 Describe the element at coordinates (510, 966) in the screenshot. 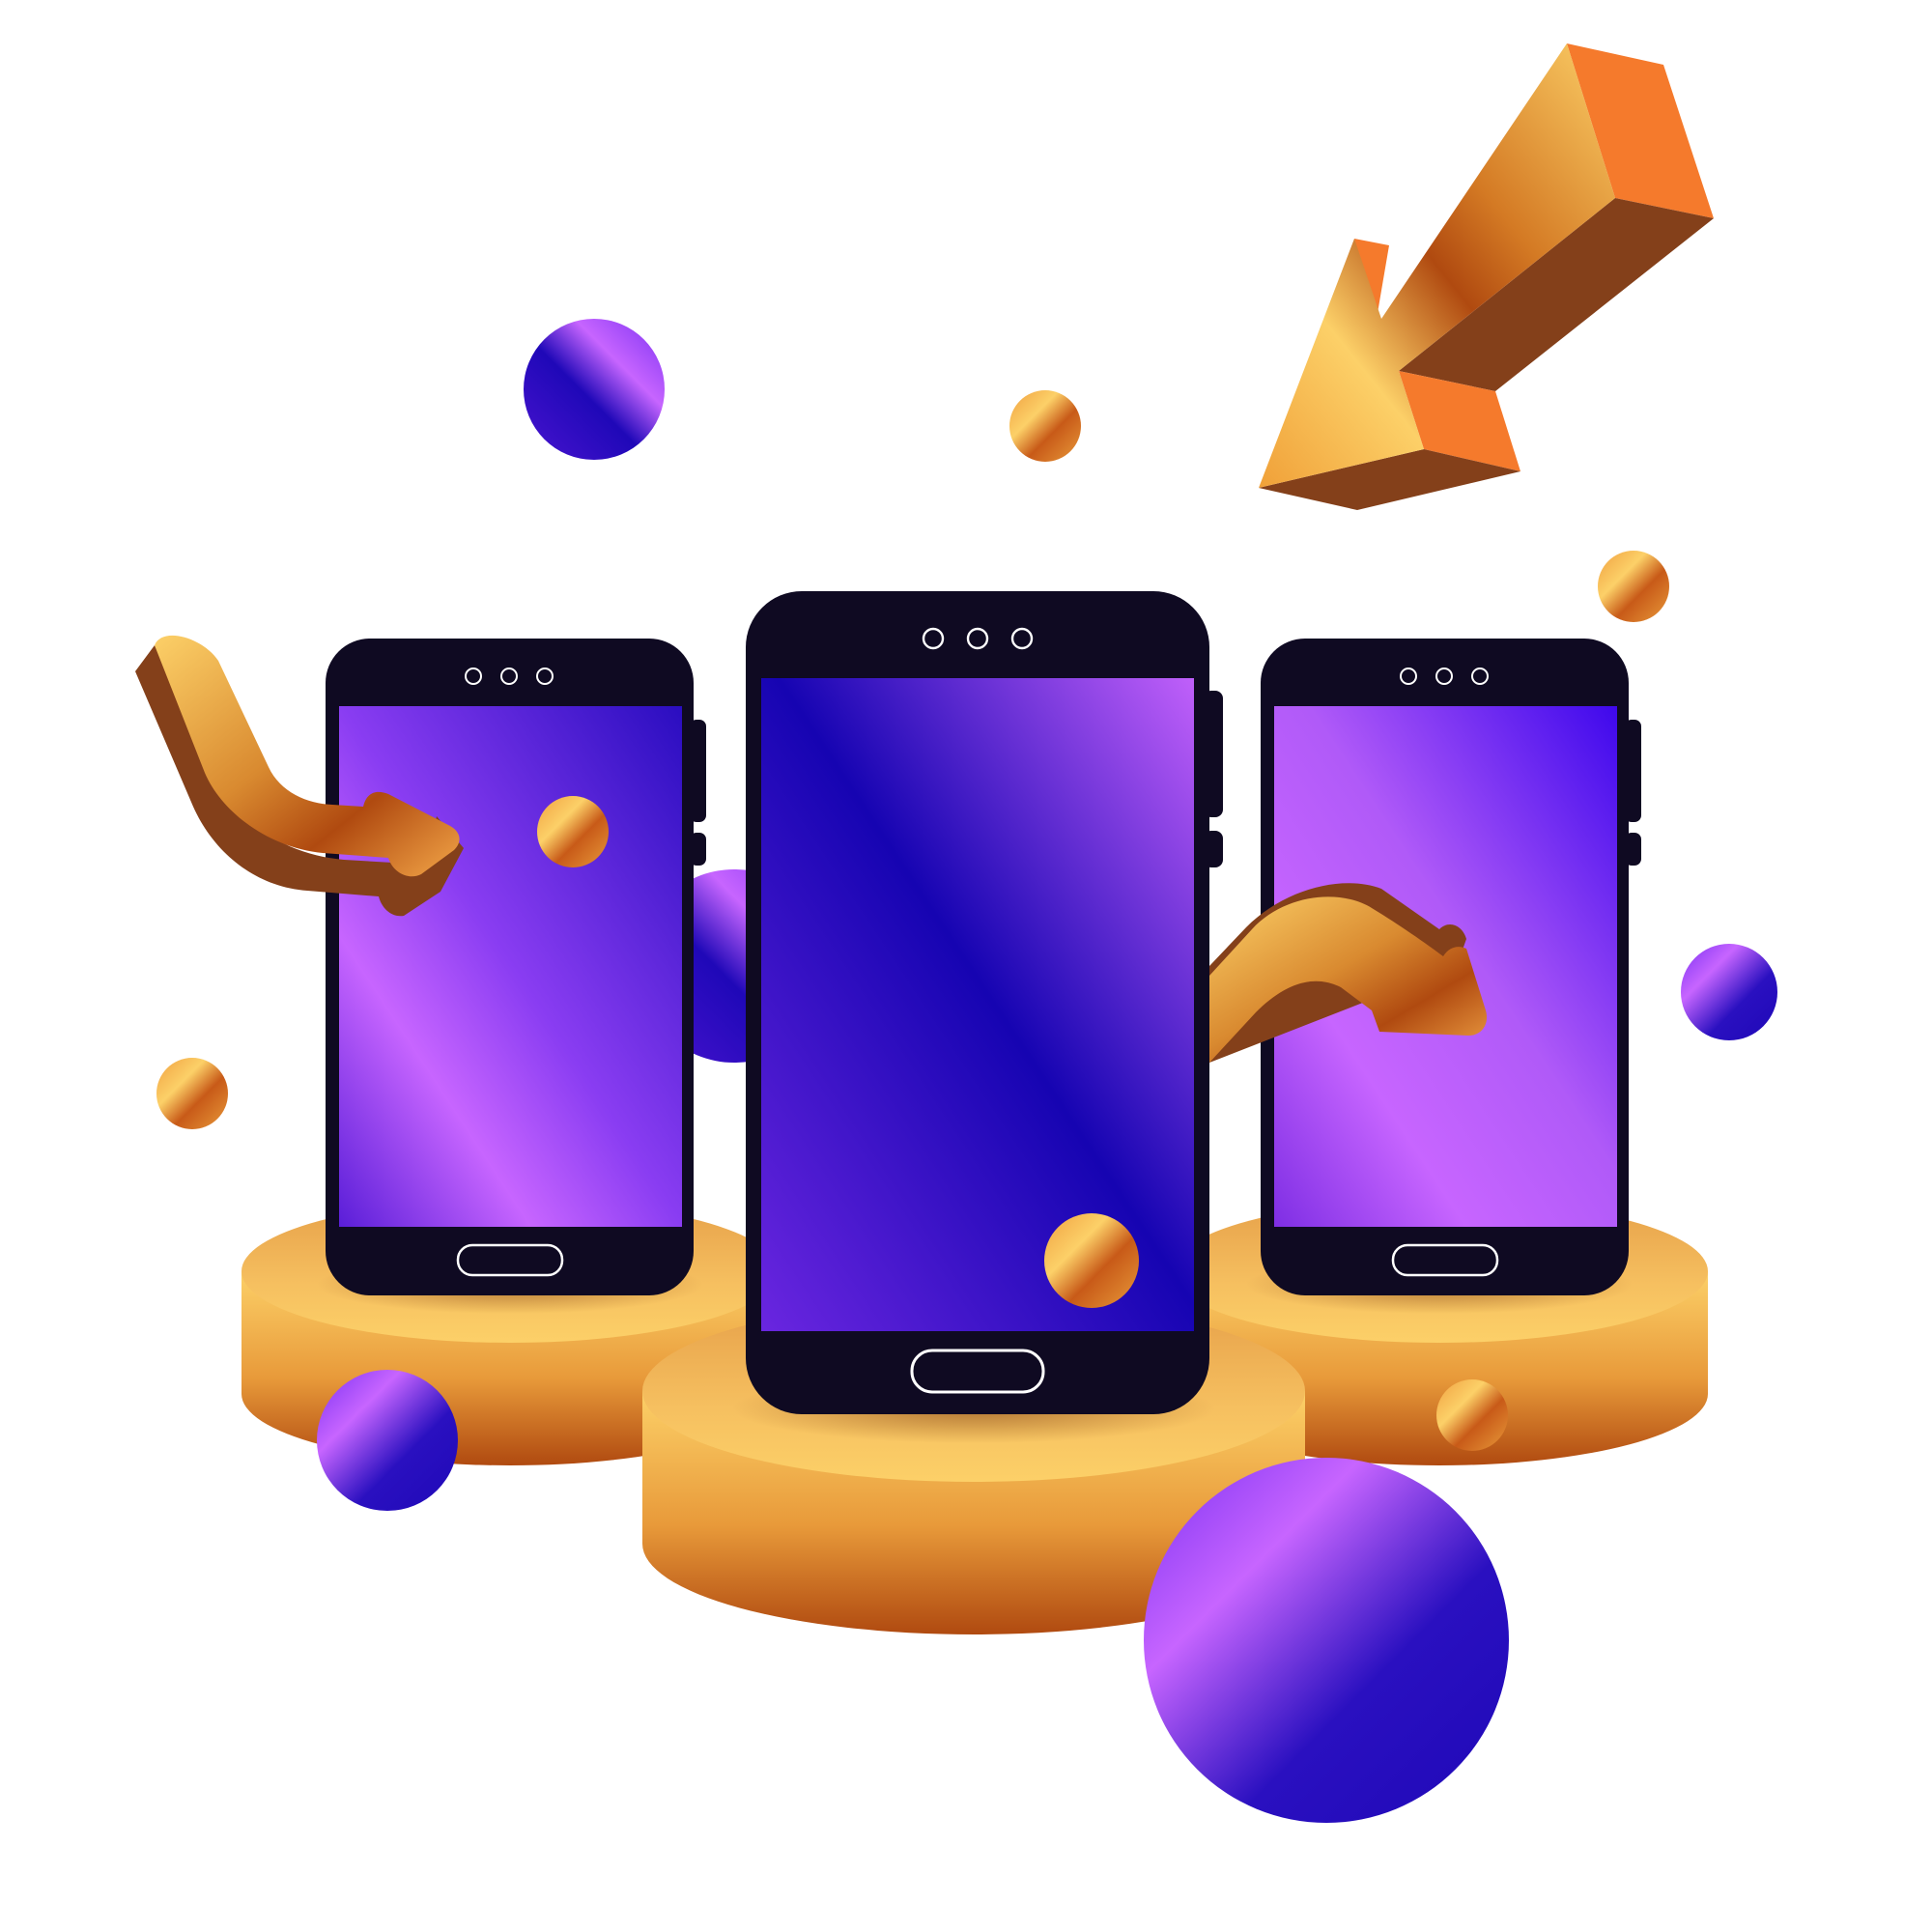

I see `left-phone-screen` at that location.